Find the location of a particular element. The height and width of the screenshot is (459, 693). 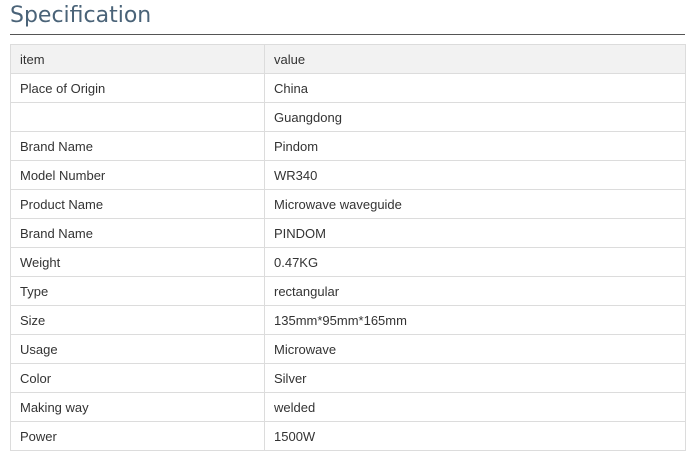

table-row: Power 1500W is located at coordinates (348, 436).